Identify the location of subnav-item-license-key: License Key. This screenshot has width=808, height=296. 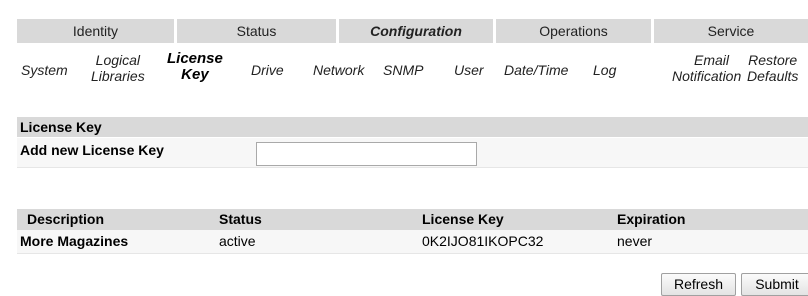
(195, 67).